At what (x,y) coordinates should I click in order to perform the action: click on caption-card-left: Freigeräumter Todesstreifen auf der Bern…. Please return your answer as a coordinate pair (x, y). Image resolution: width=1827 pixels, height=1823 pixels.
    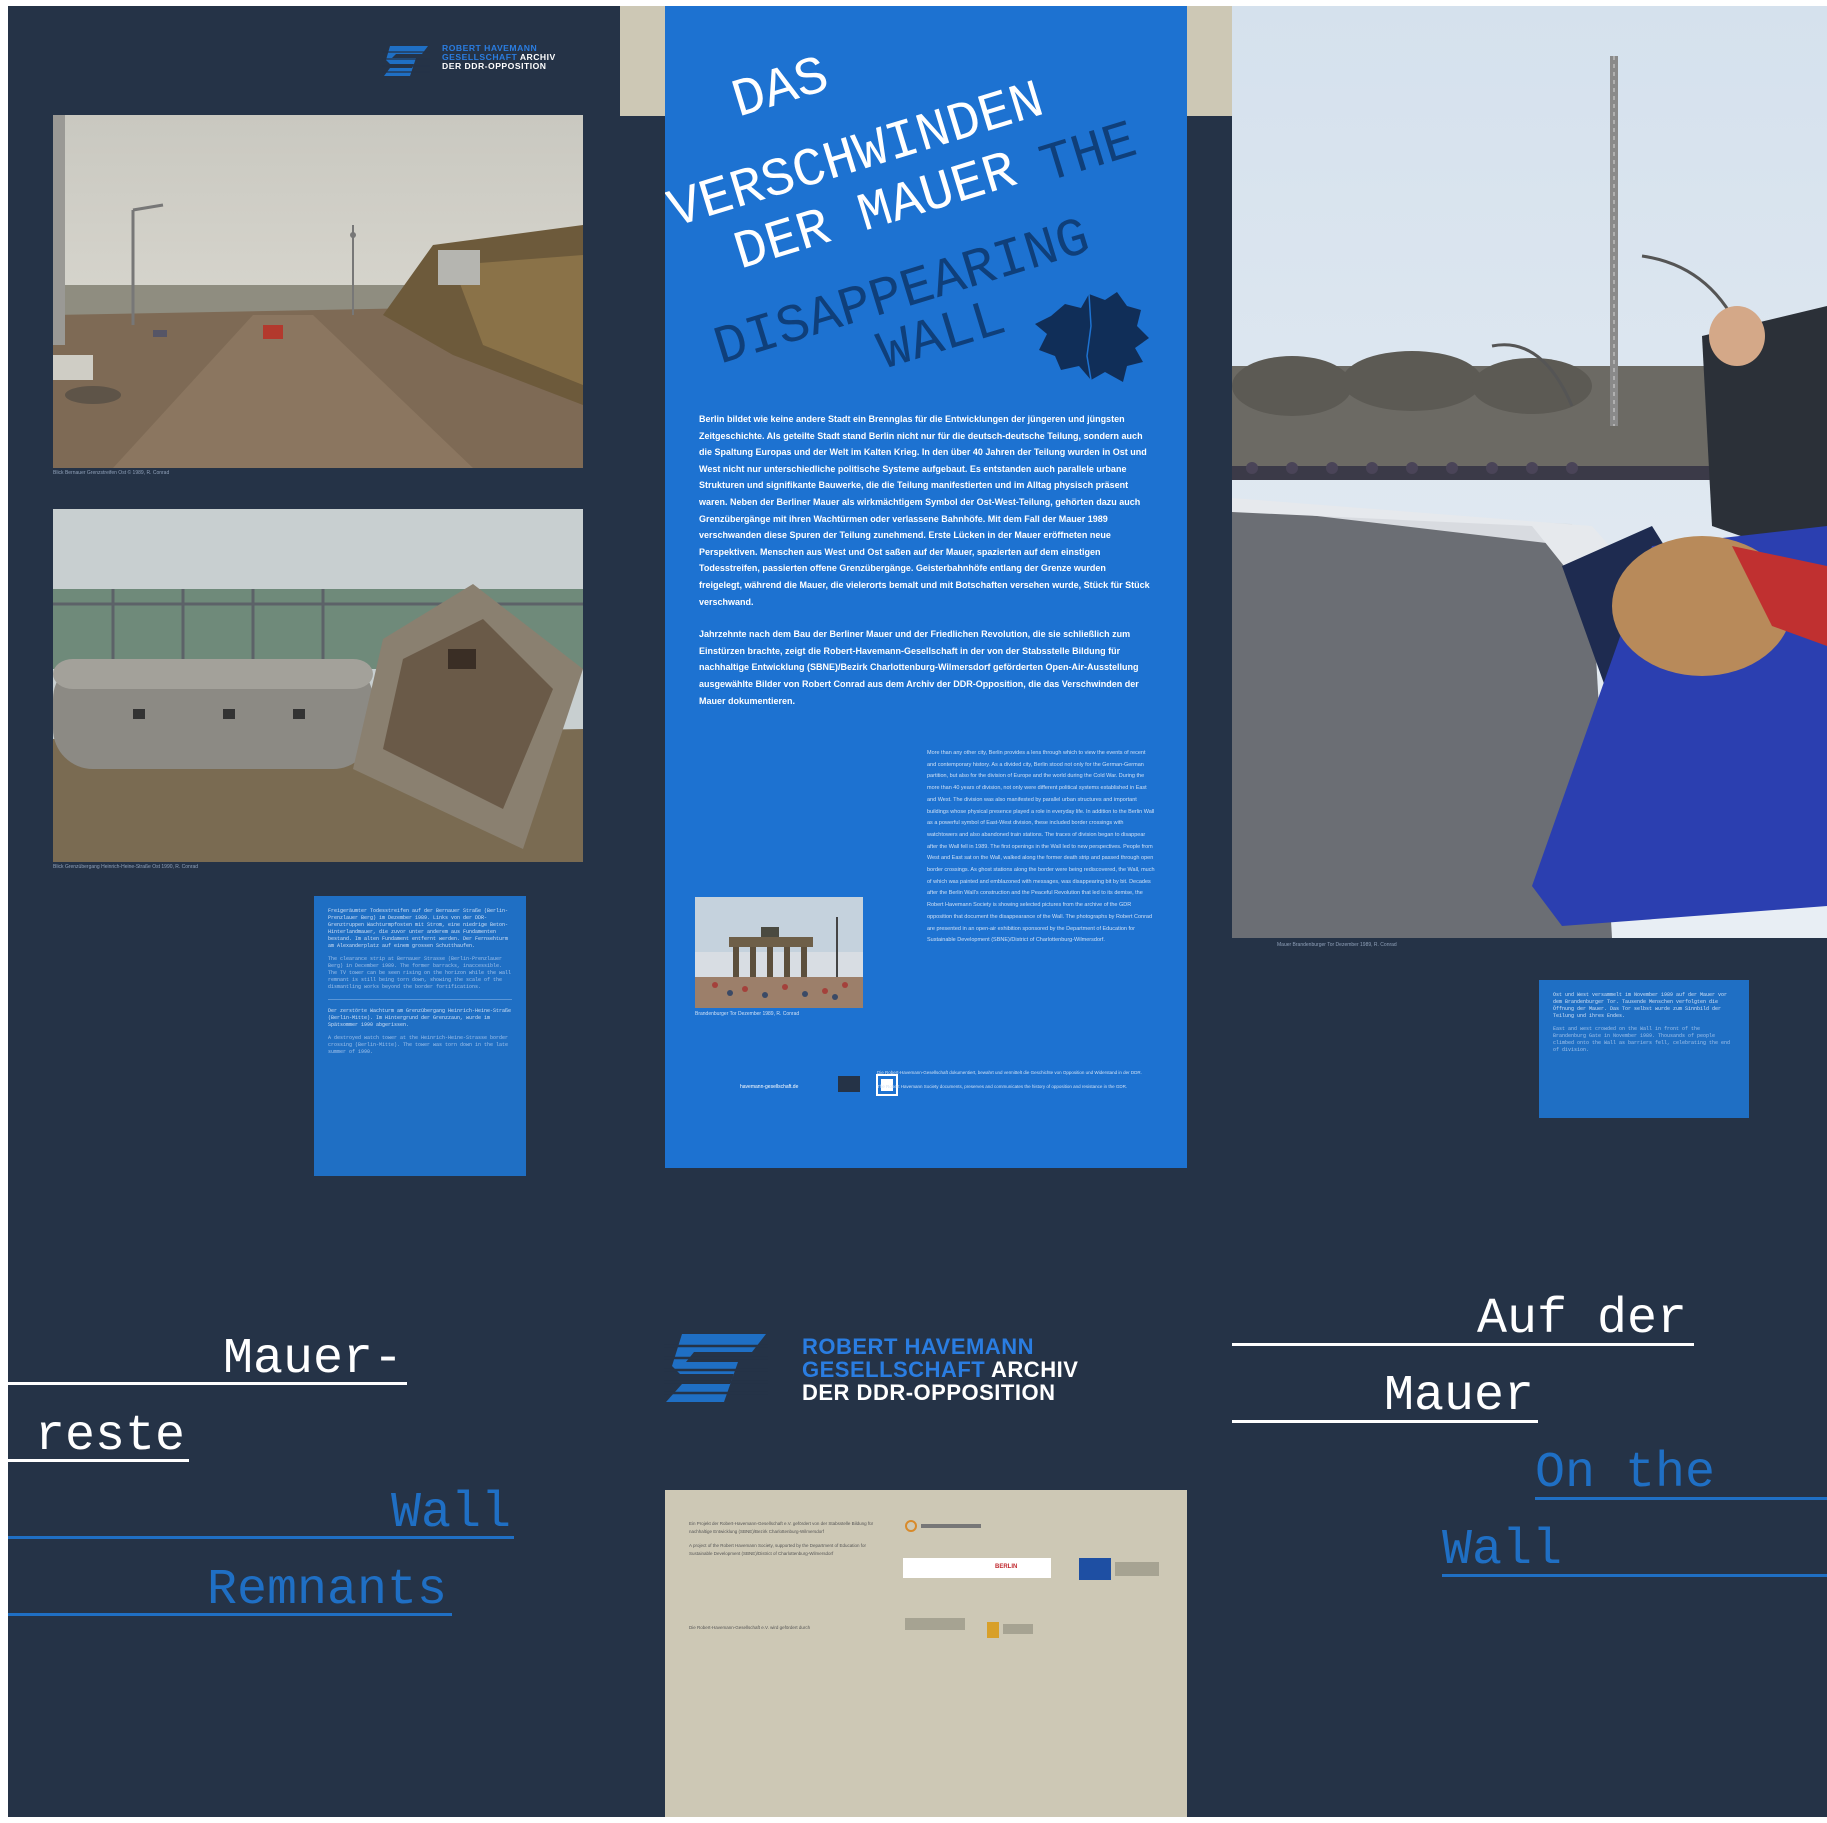
    Looking at the image, I should click on (420, 1036).